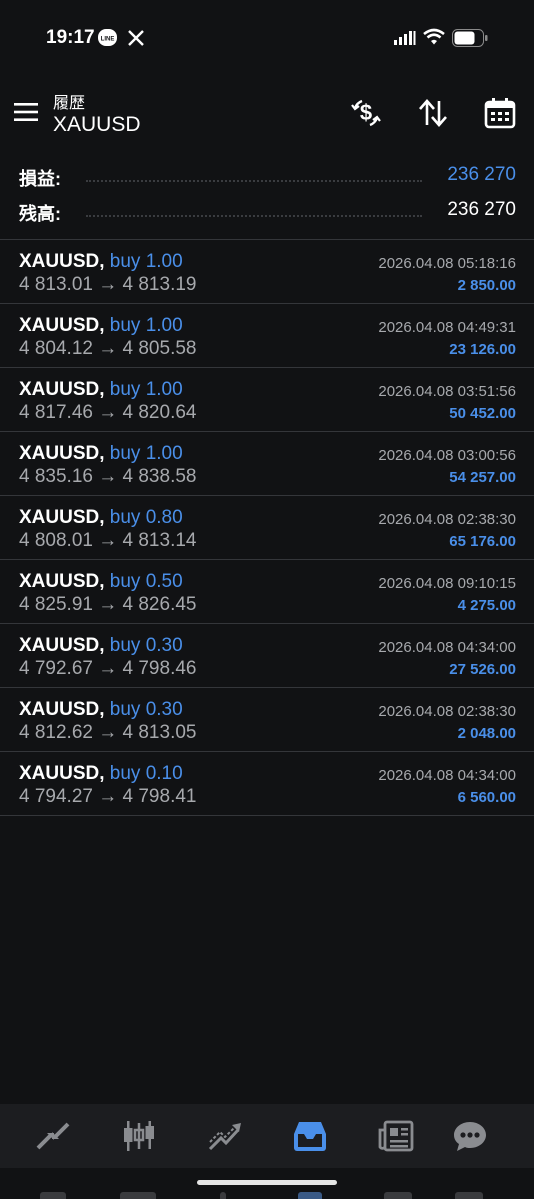  Describe the element at coordinates (146, 517) in the screenshot. I see `deal-side: buy 0.80` at that location.